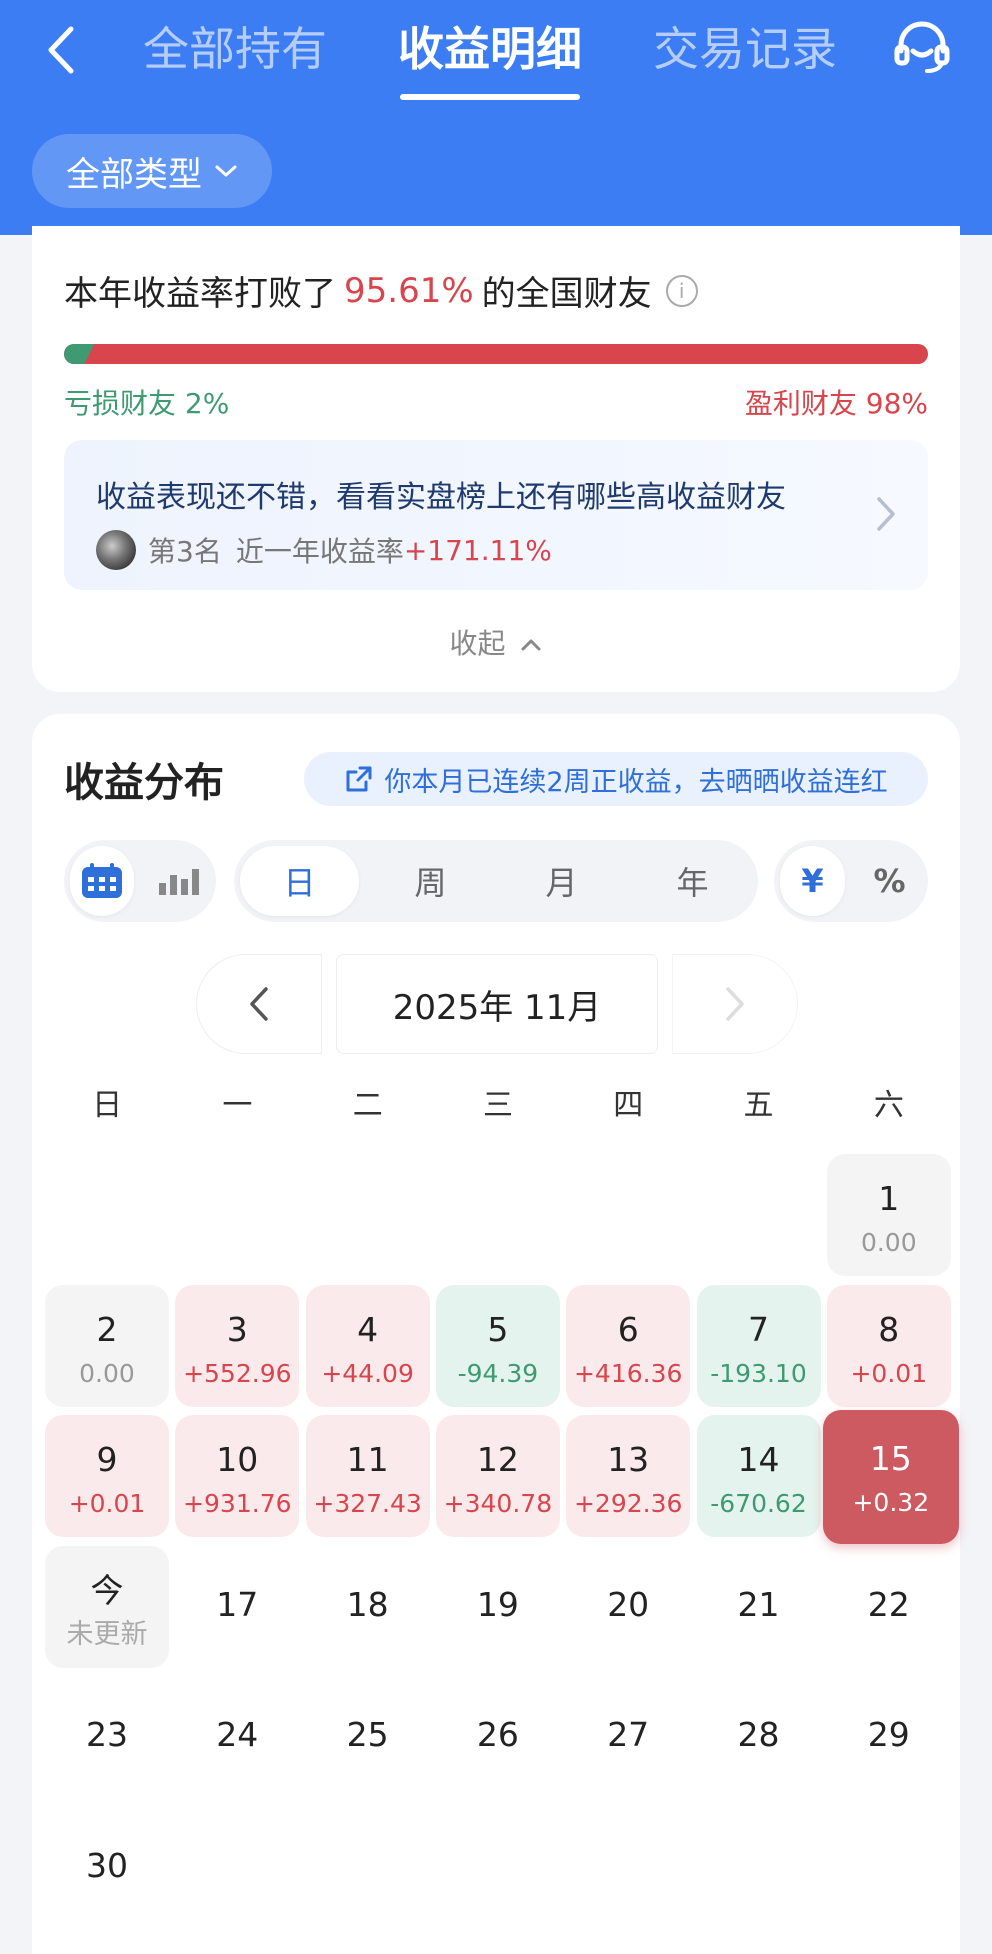 The width and height of the screenshot is (992, 1954). I want to click on promo-title: 收益表现还不错，看看实盘榜上还有哪些高收益财友, so click(441, 497).